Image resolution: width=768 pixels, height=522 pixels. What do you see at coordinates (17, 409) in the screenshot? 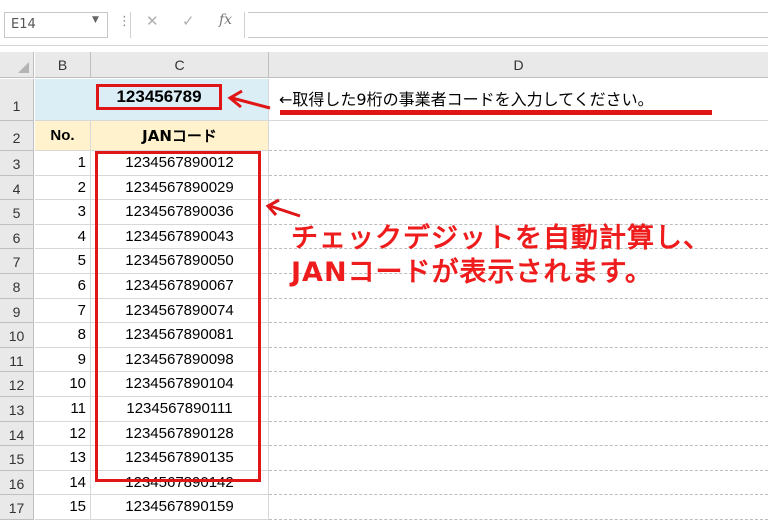
I see `row-header-13: 13` at bounding box center [17, 409].